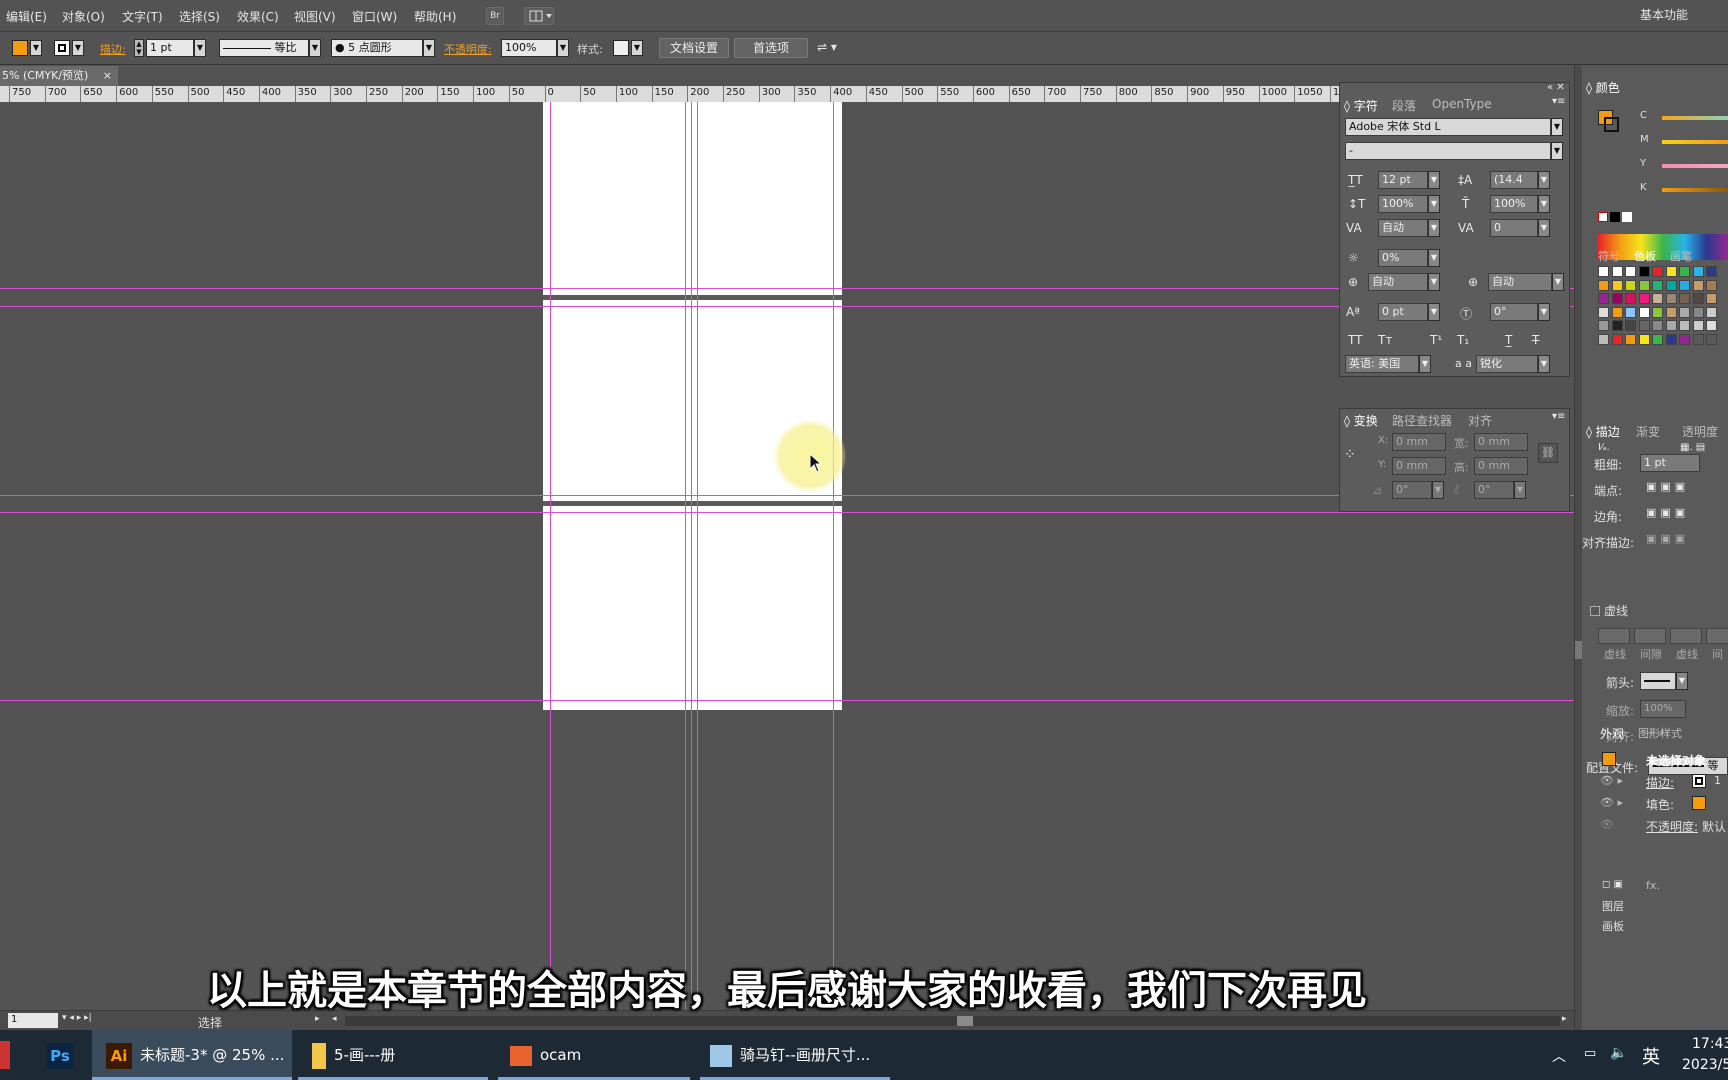  What do you see at coordinates (1618, 1053) in the screenshot?
I see `volume-icon: 🔈` at bounding box center [1618, 1053].